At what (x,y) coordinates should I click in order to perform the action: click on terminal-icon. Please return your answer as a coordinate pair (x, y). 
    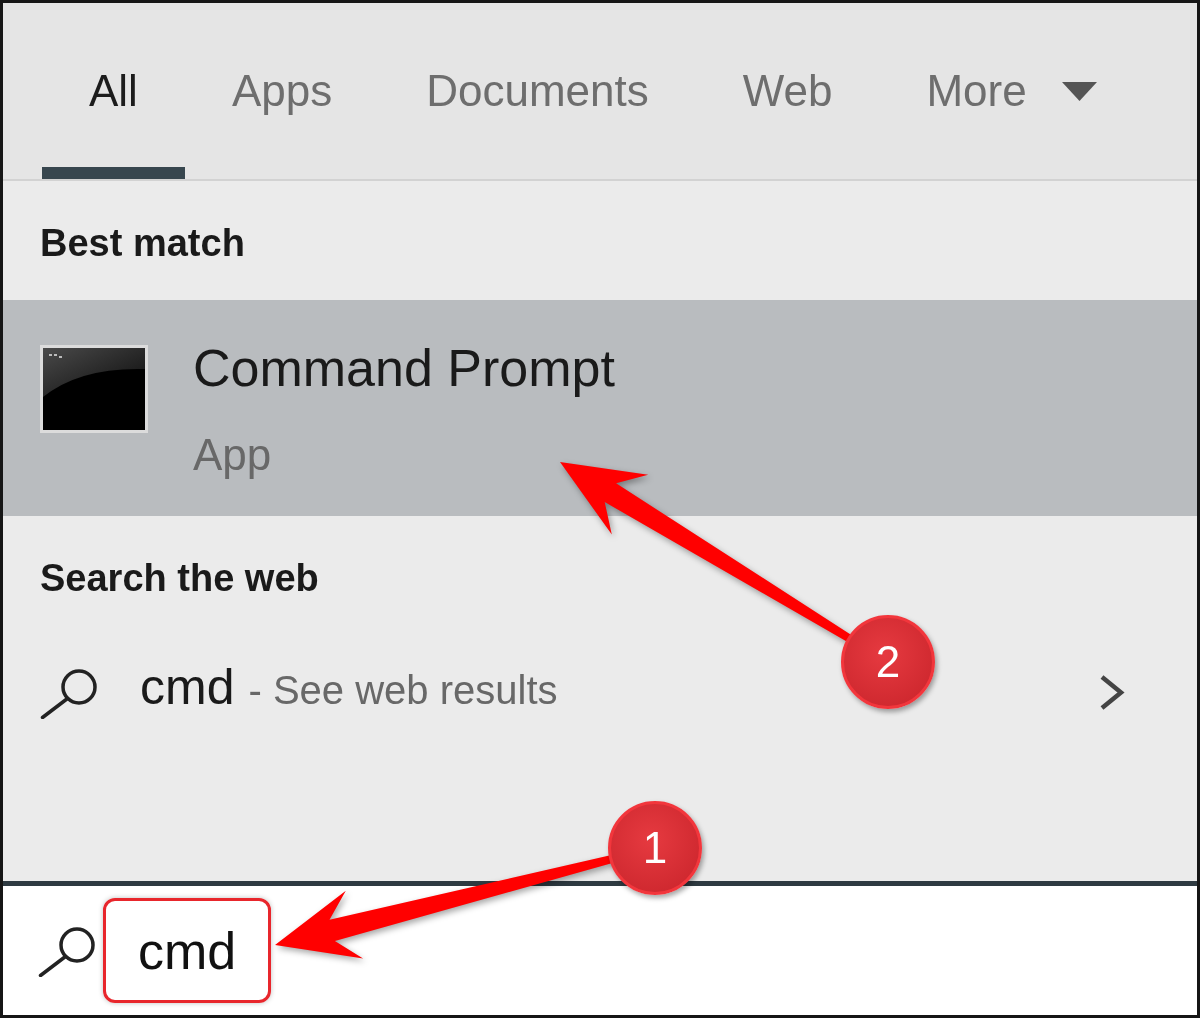
    Looking at the image, I should click on (94, 389).